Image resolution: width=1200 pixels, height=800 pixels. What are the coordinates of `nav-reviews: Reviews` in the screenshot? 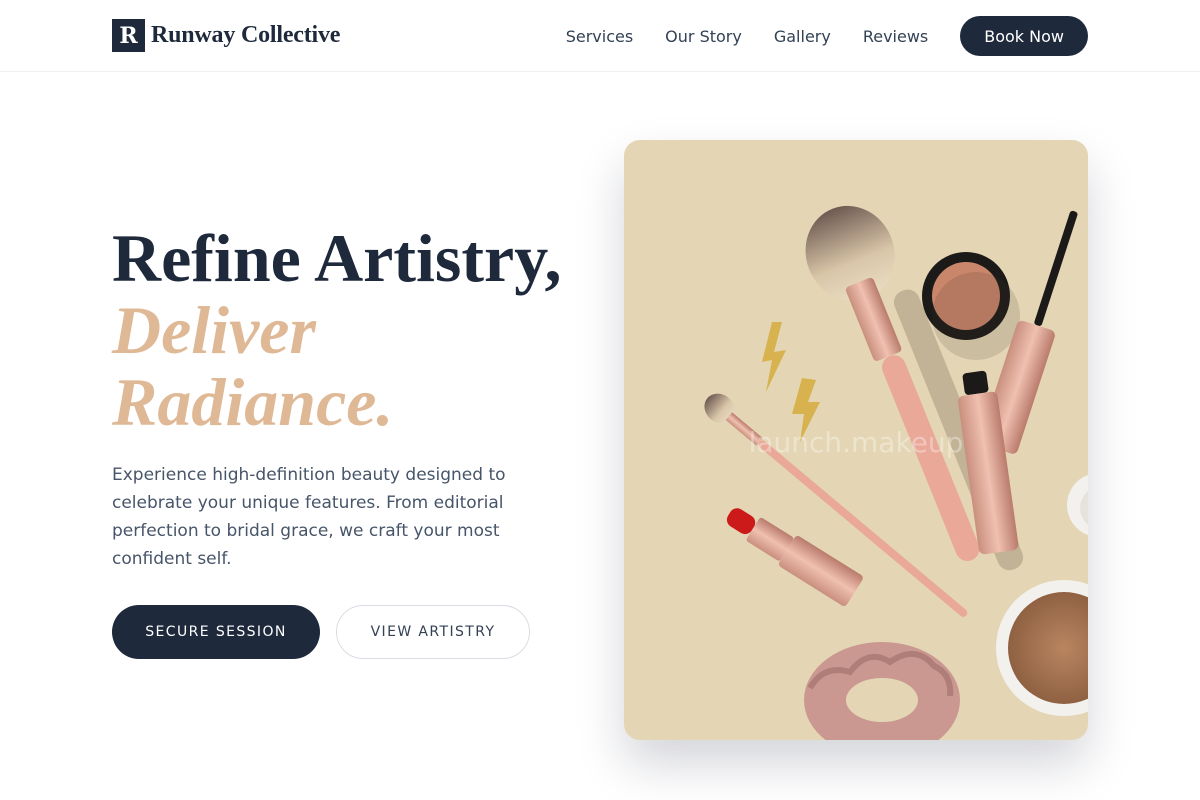 It's located at (895, 36).